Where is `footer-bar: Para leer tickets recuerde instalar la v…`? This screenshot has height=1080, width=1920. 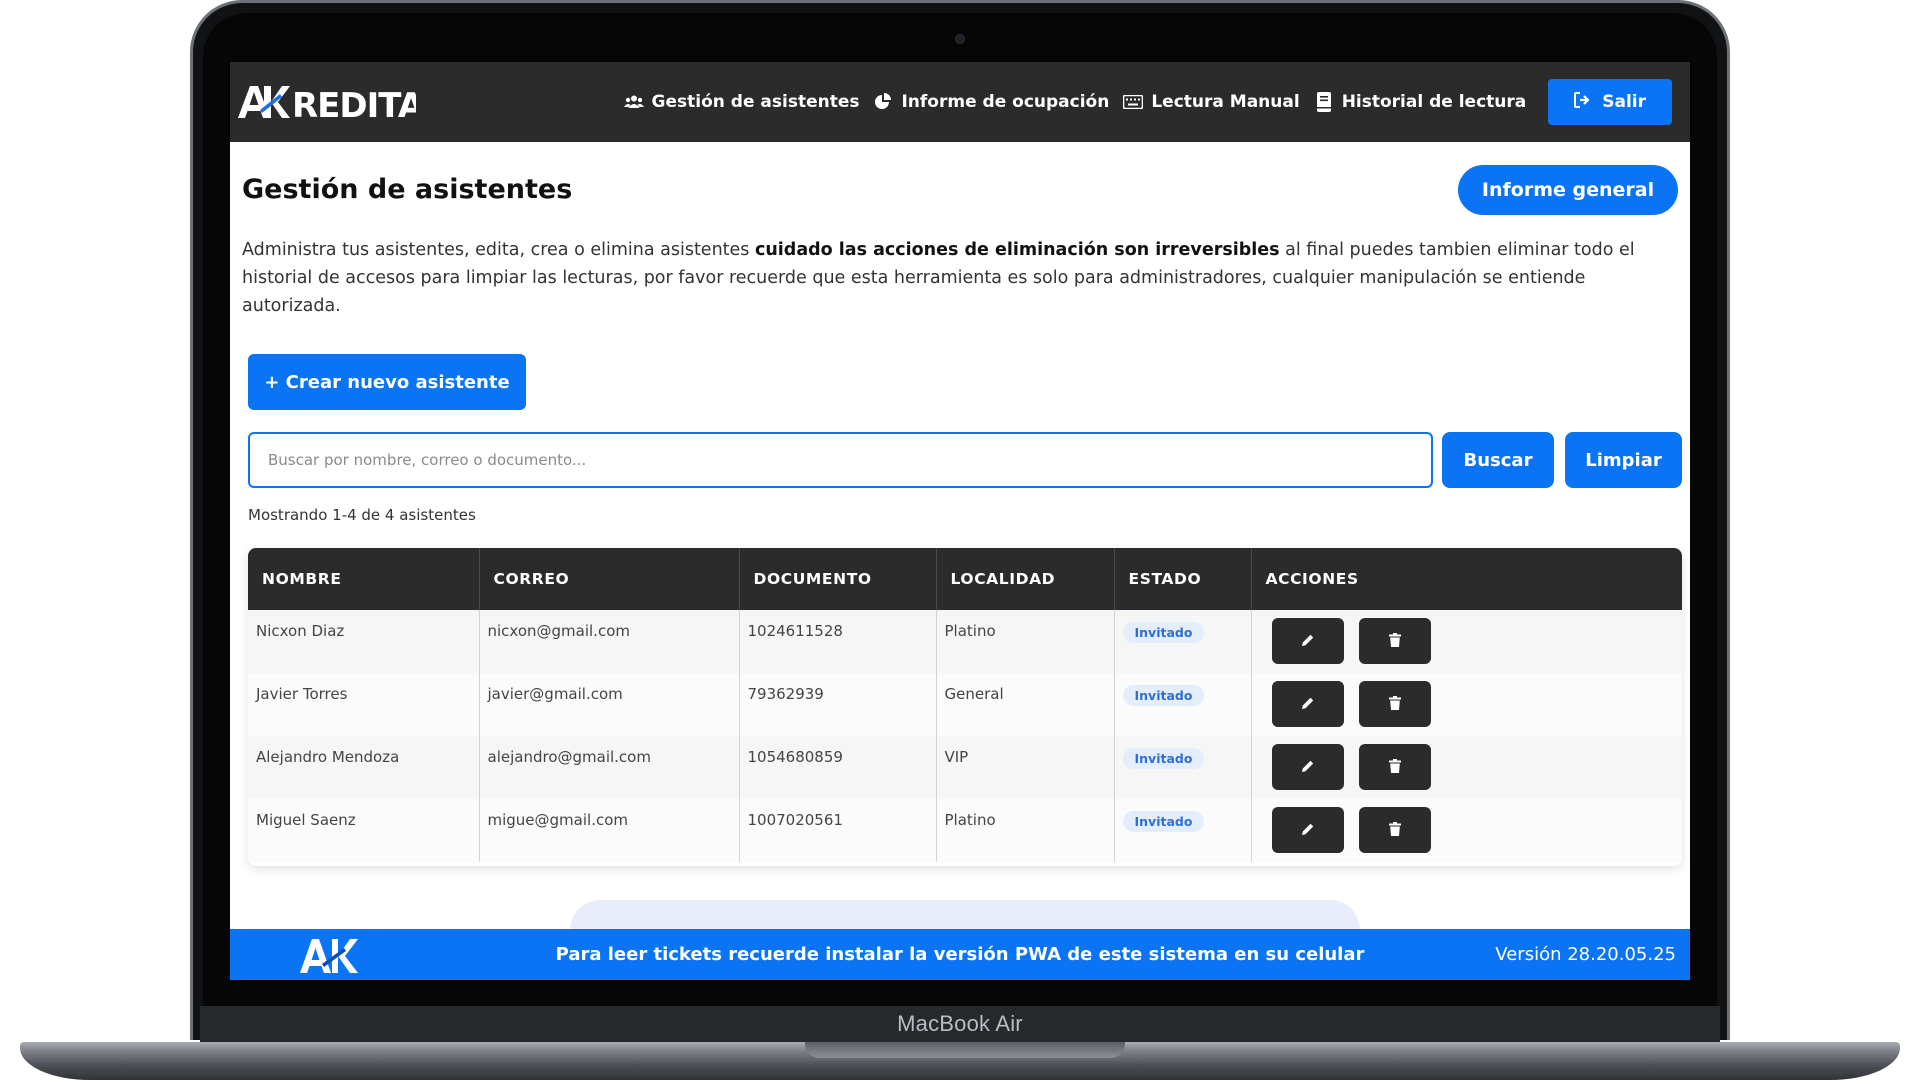 footer-bar: Para leer tickets recuerde instalar la v… is located at coordinates (960, 954).